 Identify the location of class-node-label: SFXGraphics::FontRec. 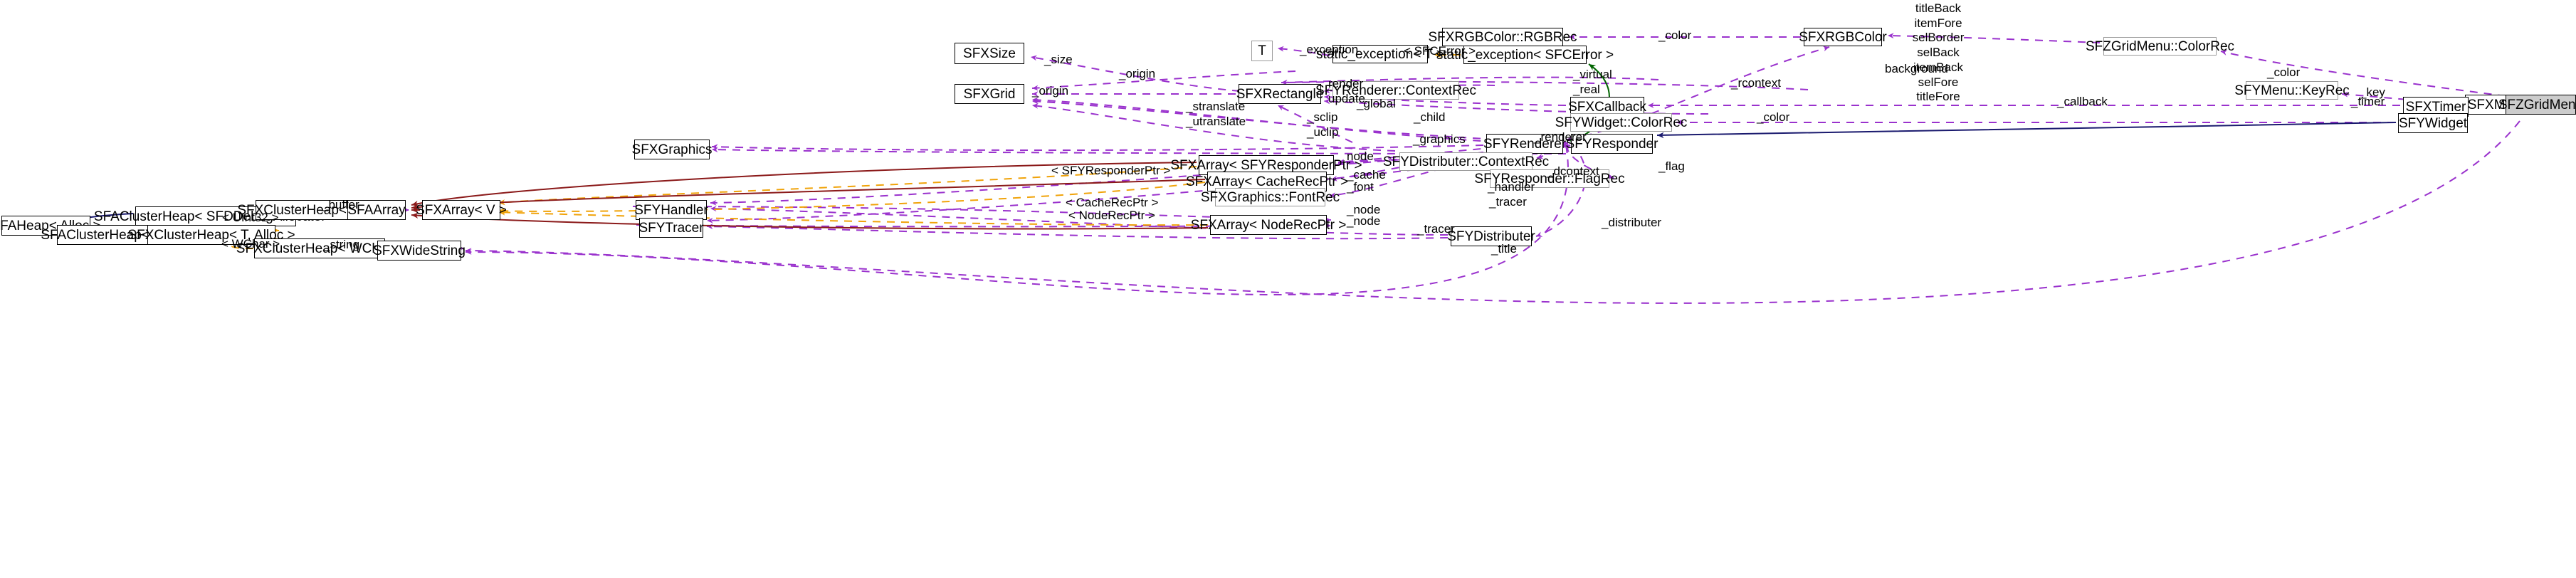
(1270, 197).